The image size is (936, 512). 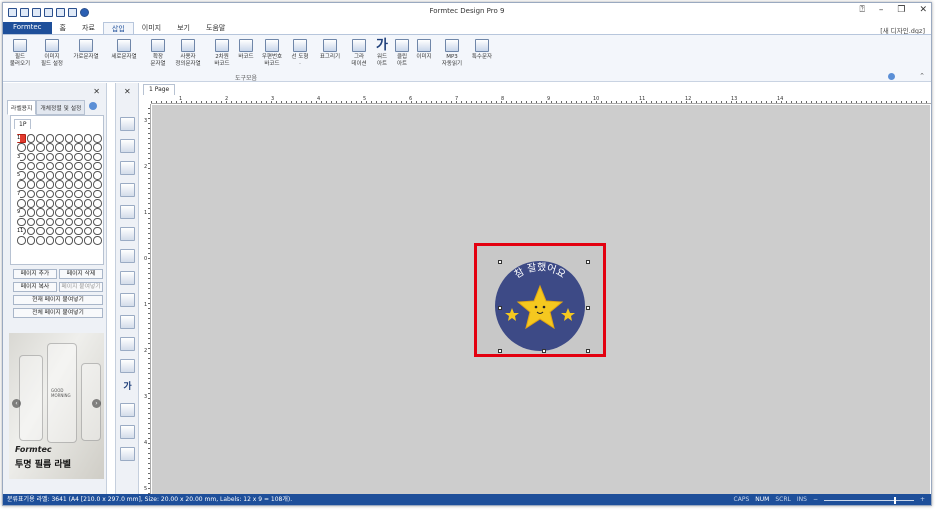 I want to click on tool-ext-text-icon, so click(x=127, y=212).